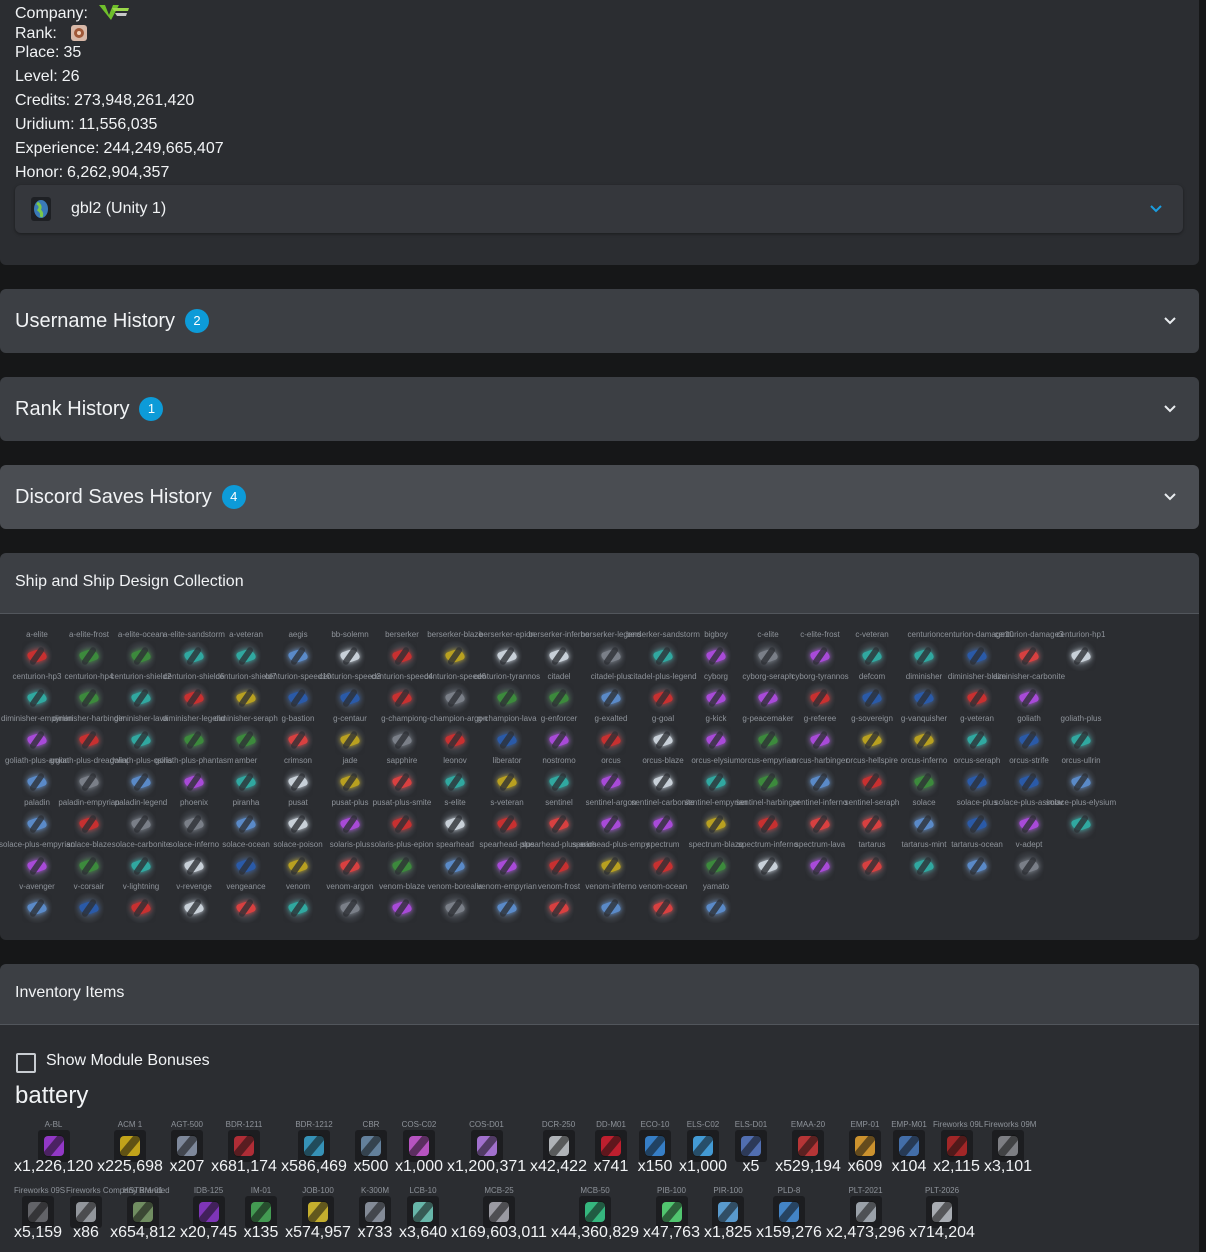  Describe the element at coordinates (942, 1190) in the screenshot. I see `item-name: PLT-2026` at that location.